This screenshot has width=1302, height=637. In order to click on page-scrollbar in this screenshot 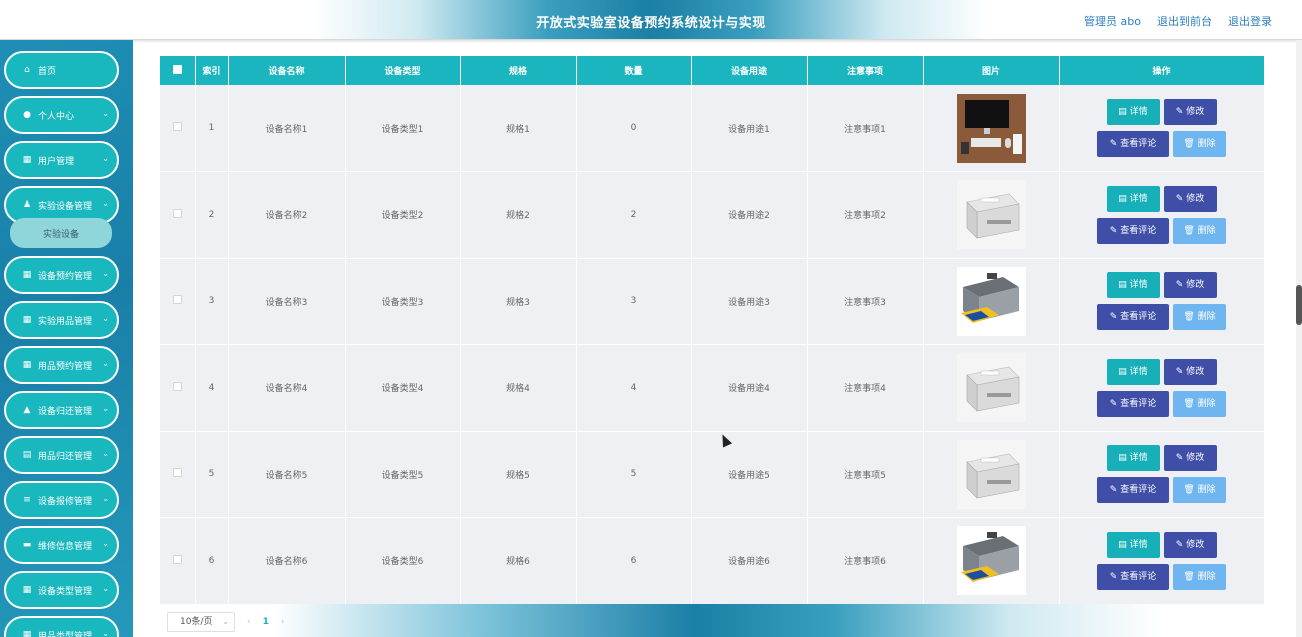, I will do `click(1299, 338)`.